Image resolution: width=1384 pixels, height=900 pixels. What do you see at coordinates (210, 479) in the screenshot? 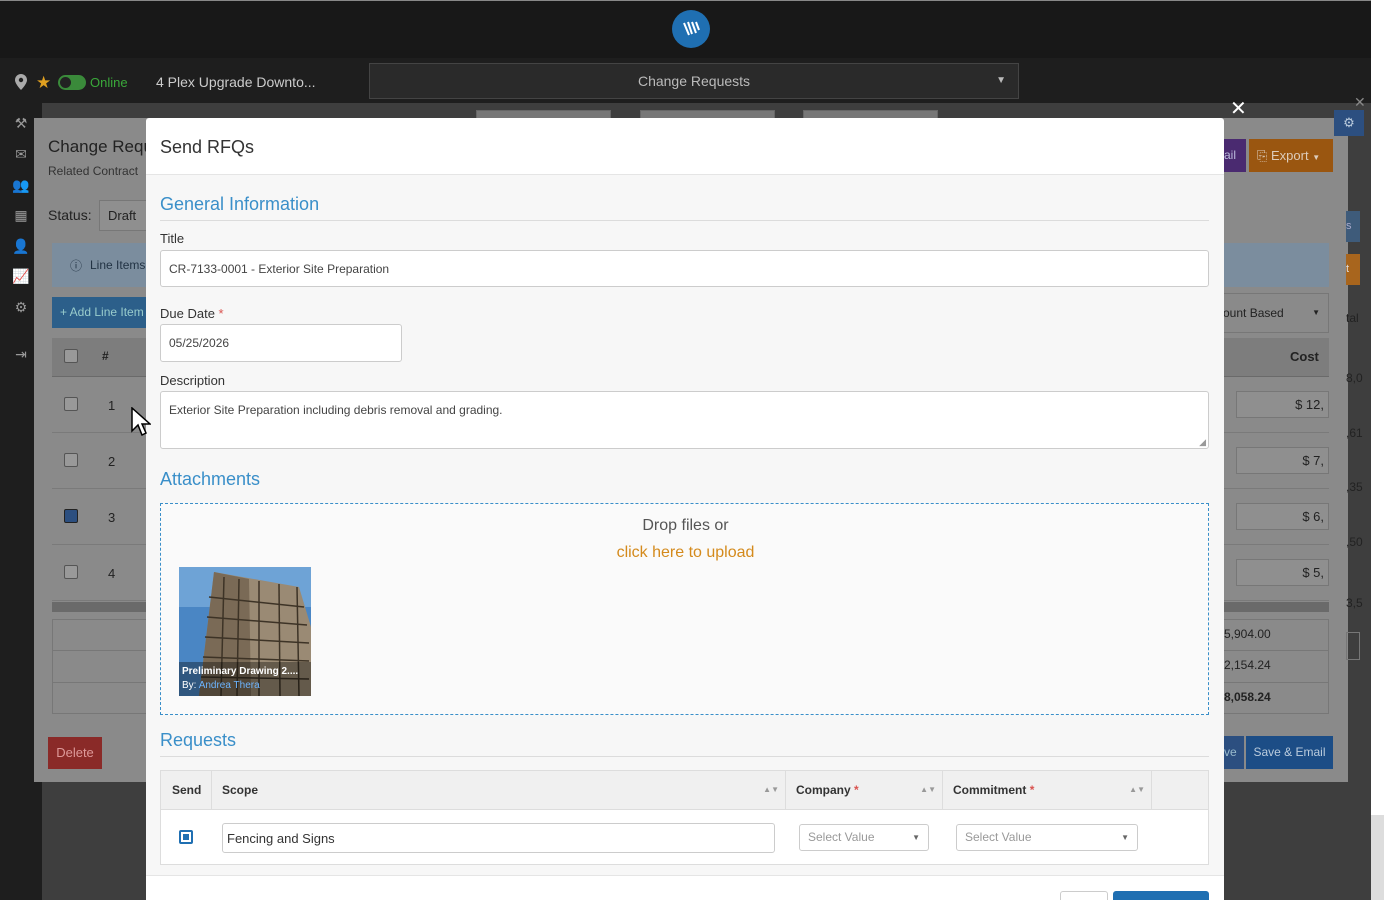
I see `attachments-heading: Attachments` at bounding box center [210, 479].